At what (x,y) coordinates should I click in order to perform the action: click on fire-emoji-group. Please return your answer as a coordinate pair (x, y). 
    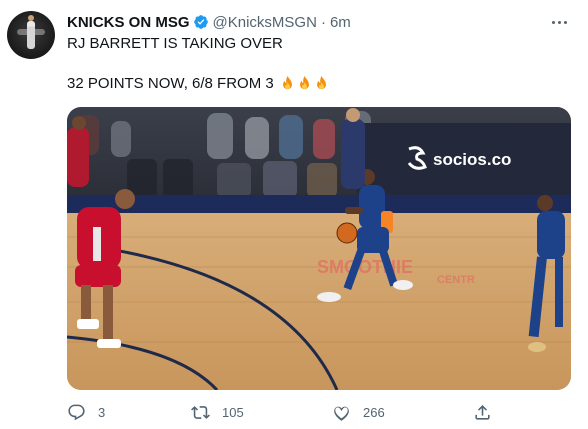
    Looking at the image, I should click on (303, 83).